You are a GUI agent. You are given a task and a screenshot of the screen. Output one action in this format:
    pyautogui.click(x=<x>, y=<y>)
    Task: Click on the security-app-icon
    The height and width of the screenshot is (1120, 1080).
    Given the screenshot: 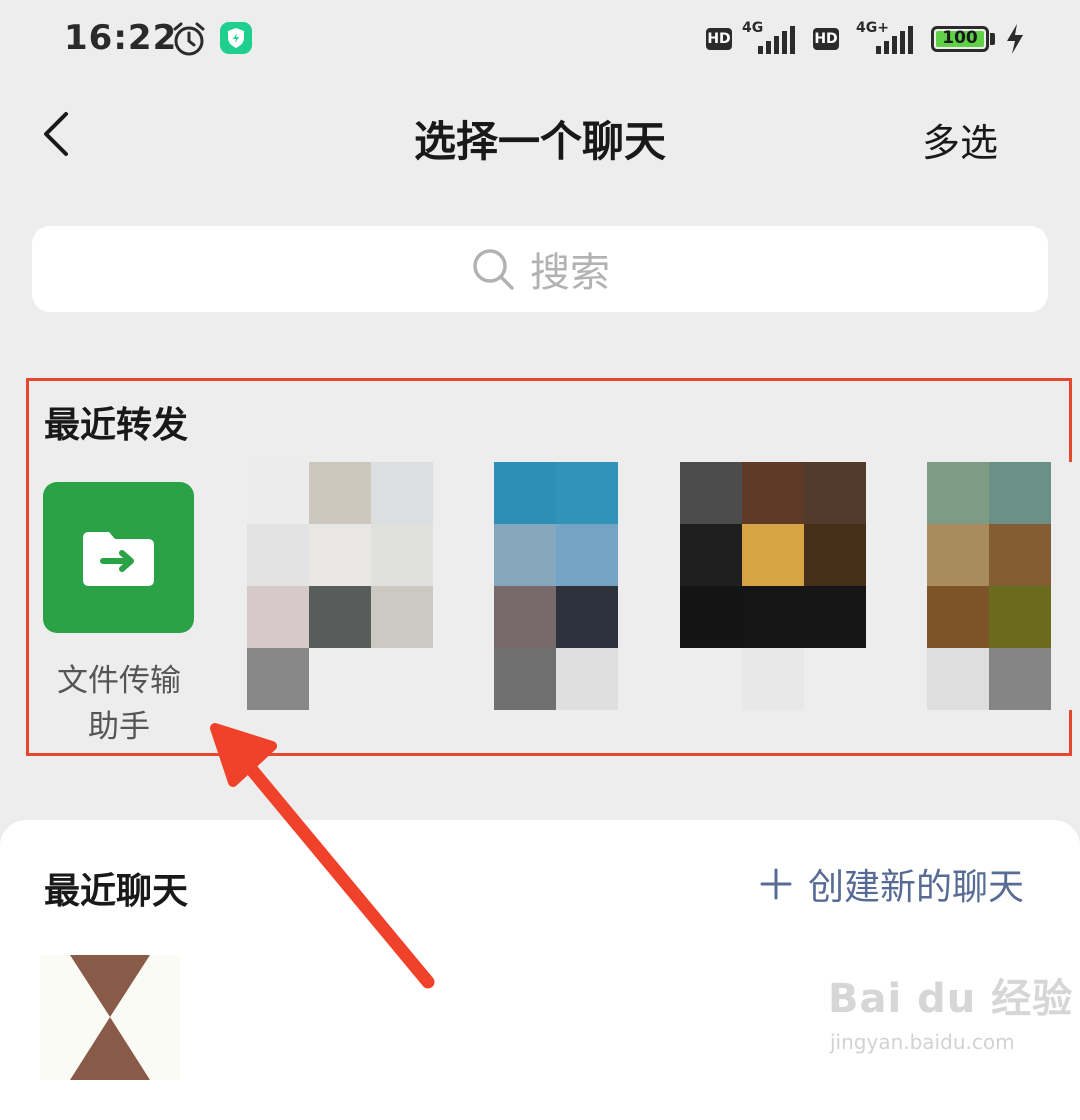 What is the action you would take?
    pyautogui.click(x=236, y=38)
    